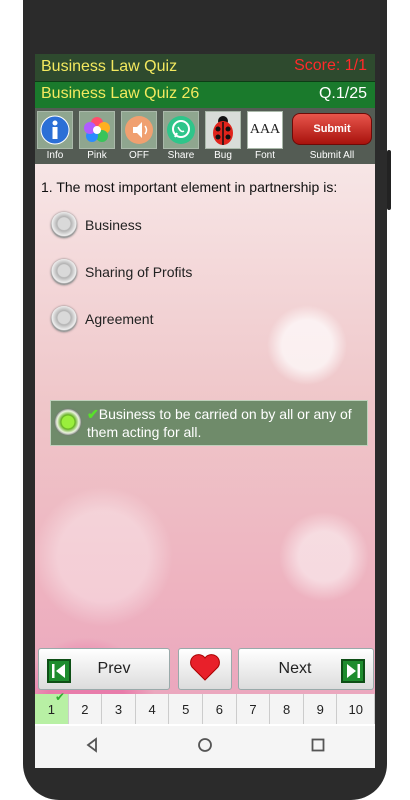 Image resolution: width=410 pixels, height=800 pixels. I want to click on back-icon, so click(92, 747).